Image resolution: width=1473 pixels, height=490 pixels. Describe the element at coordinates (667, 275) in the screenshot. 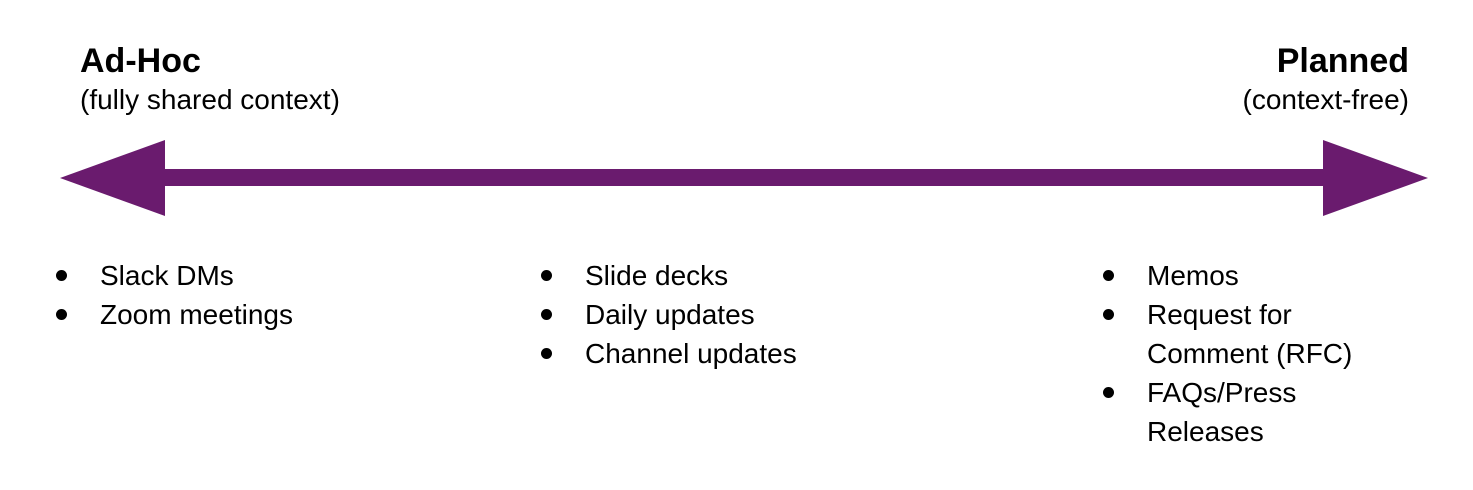

I see `list-item: Slide decks` at that location.